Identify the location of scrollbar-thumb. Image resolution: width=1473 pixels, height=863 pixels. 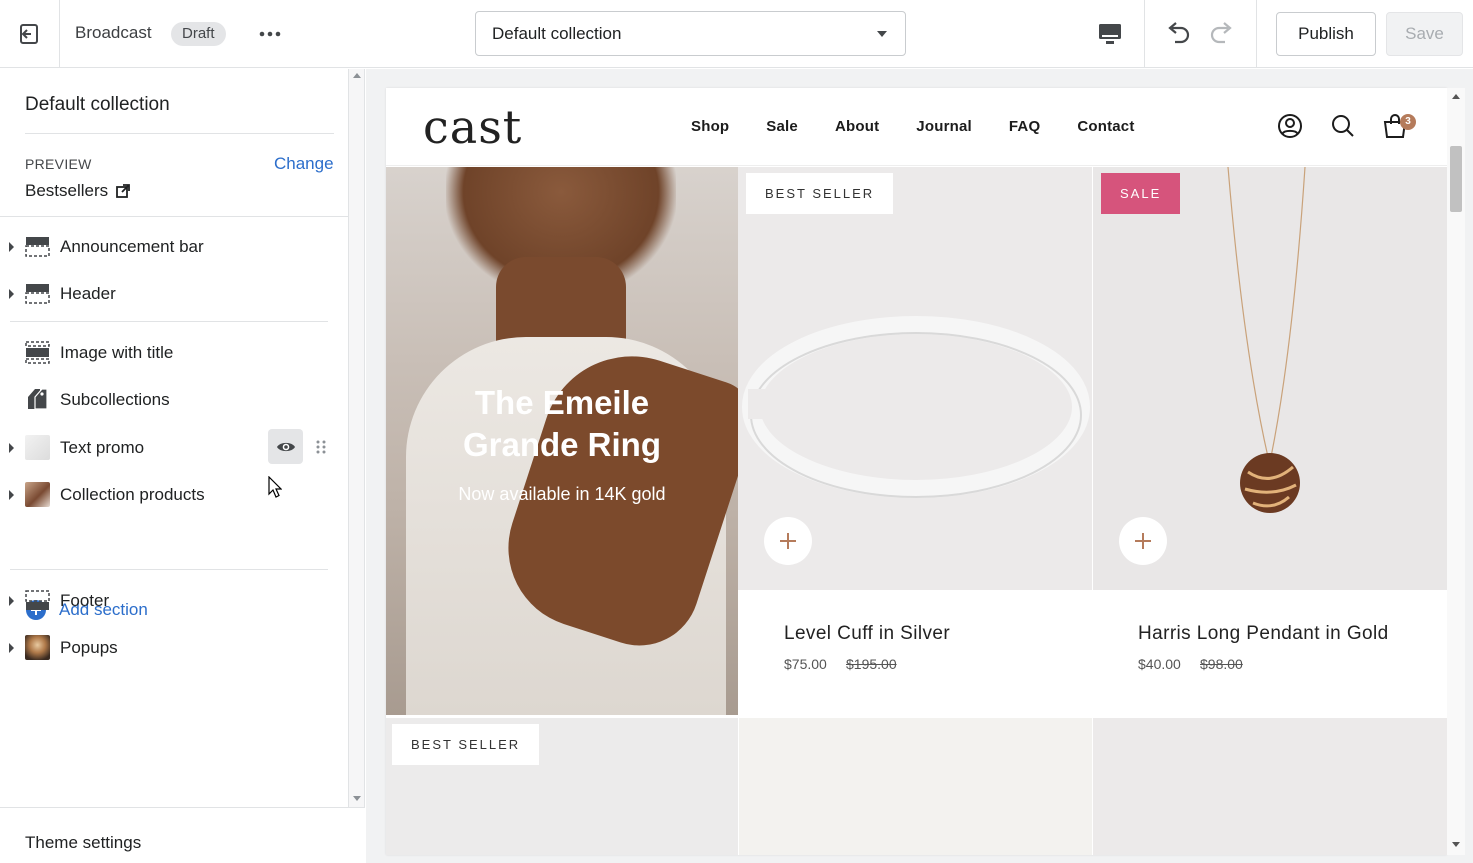
(1456, 179).